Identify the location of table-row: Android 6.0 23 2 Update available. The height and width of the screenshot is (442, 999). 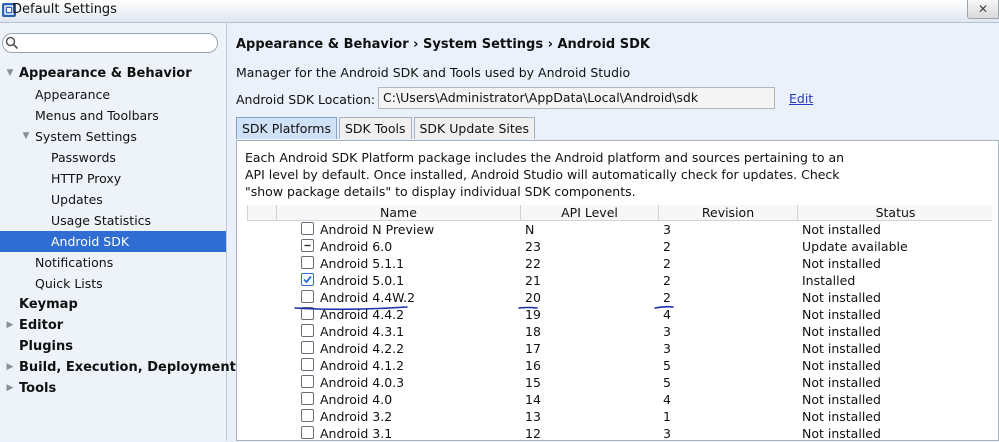
(619, 246).